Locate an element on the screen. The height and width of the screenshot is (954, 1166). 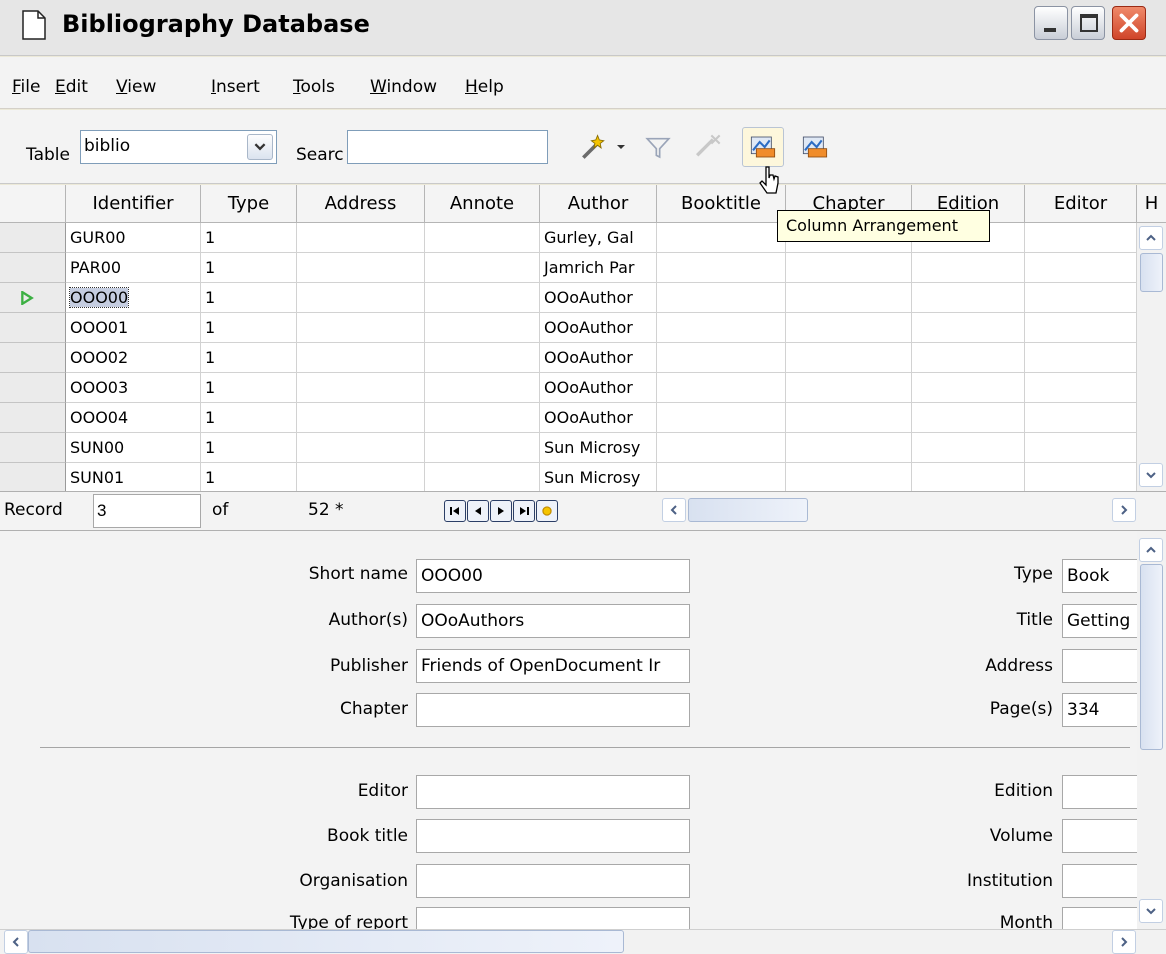
previous-record-button is located at coordinates (478, 511).